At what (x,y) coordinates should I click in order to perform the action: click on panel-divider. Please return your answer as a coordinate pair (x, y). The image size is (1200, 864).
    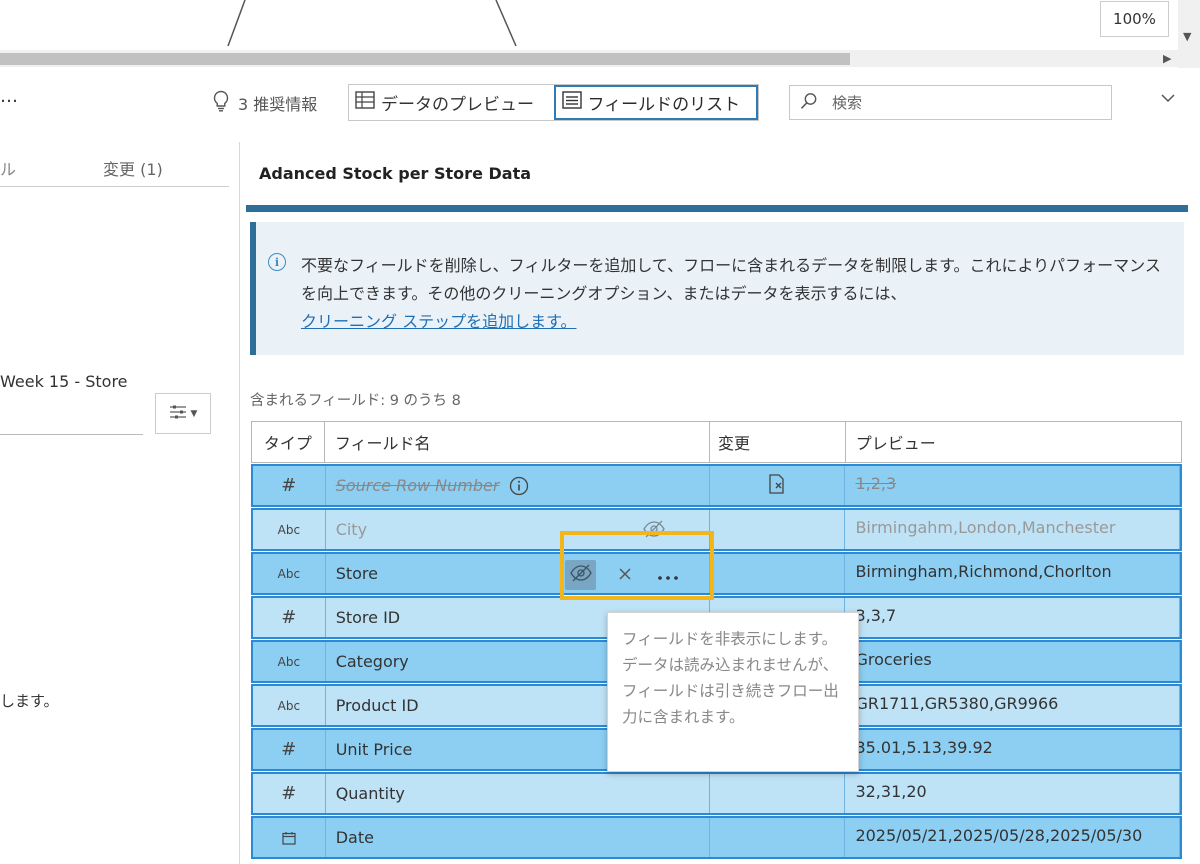
    Looking at the image, I should click on (239, 503).